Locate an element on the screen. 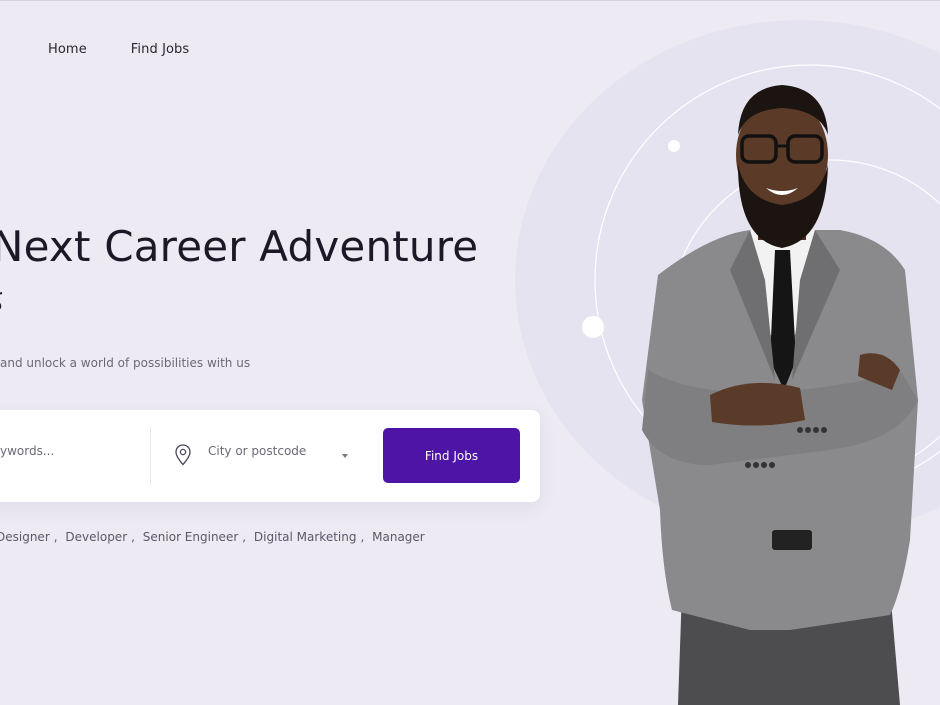 This screenshot has width=940, height=705. chevron-down-icon is located at coordinates (345, 456).